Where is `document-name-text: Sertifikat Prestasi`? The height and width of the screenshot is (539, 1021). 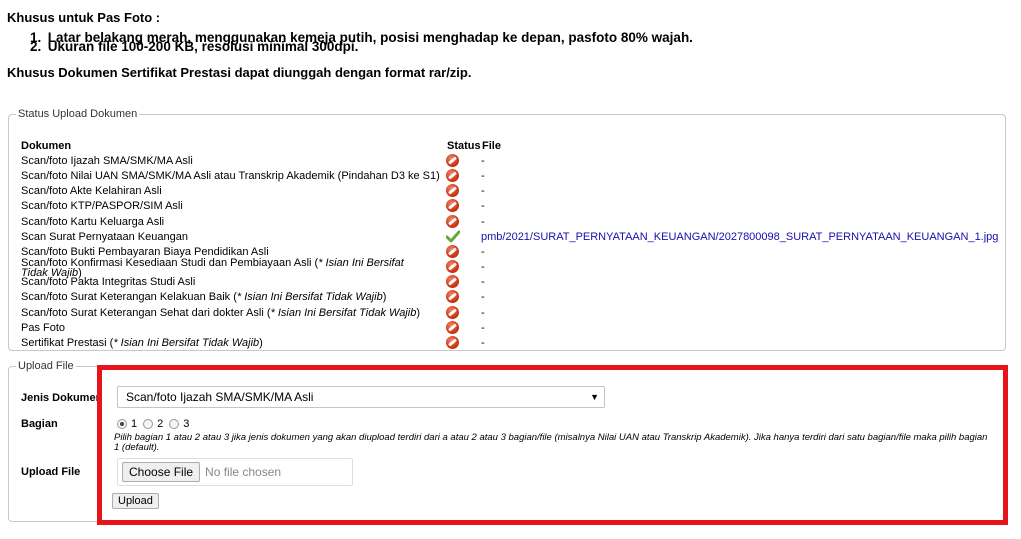 document-name-text: Sertifikat Prestasi is located at coordinates (64, 342).